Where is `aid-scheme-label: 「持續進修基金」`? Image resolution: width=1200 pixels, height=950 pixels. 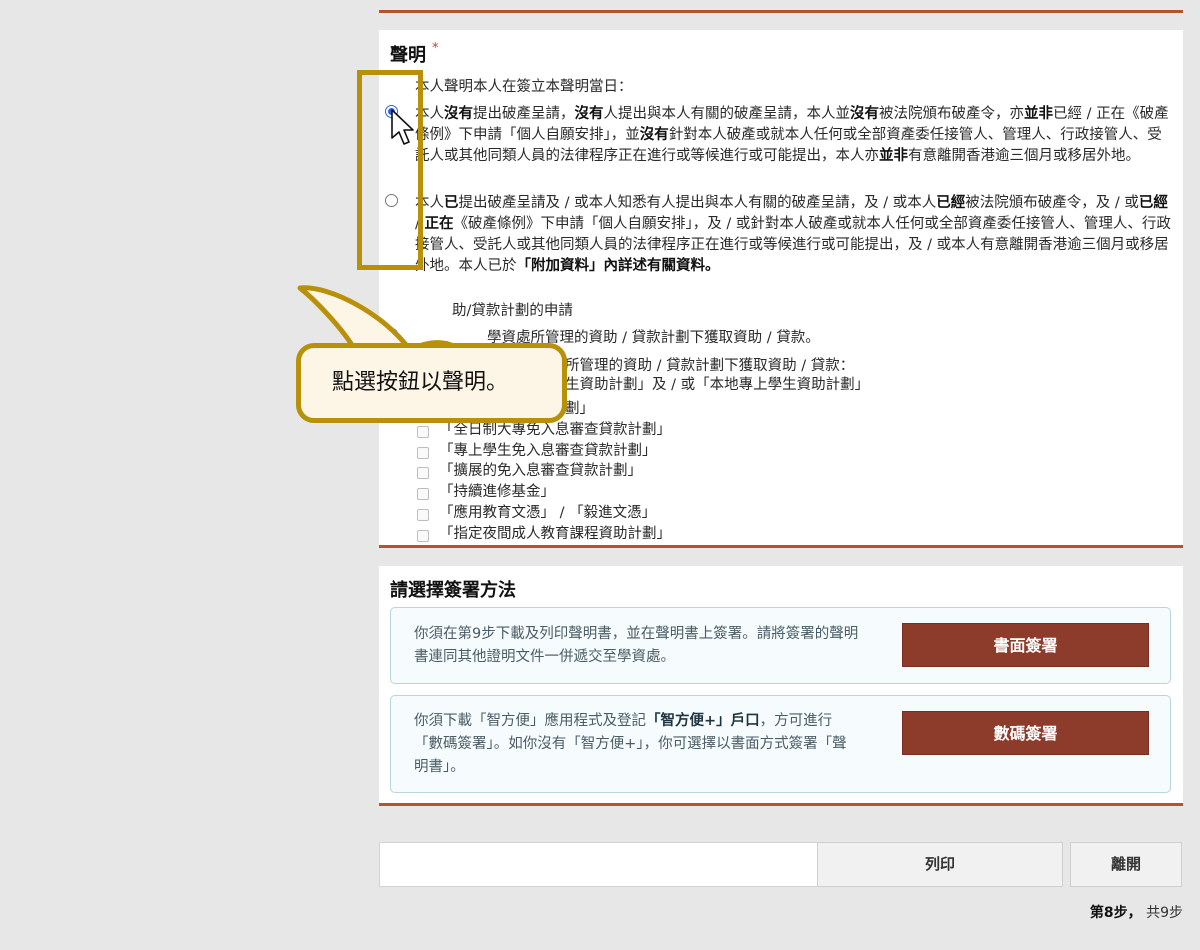 aid-scheme-label: 「持續進修基金」 is located at coordinates (497, 492).